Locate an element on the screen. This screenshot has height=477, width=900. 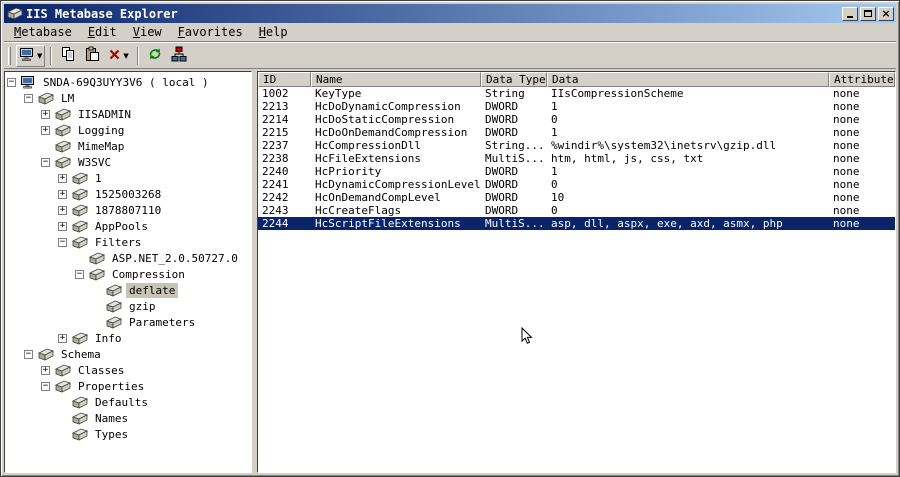
cell-attributes: none is located at coordinates (846, 171).